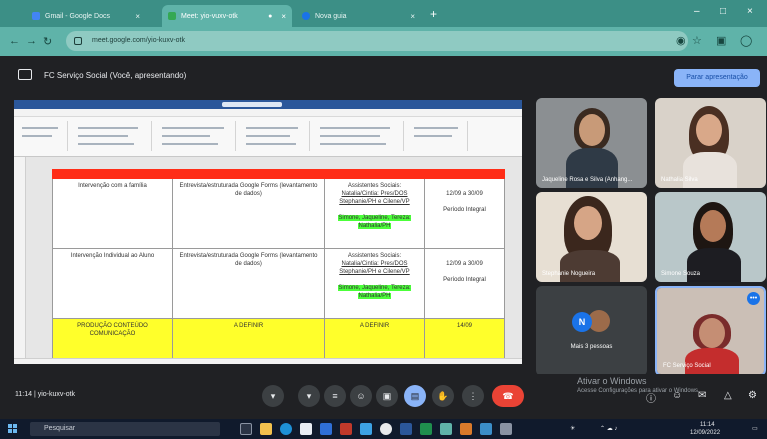  Describe the element at coordinates (387, 396) in the screenshot. I see `screen-share-icon: ▣` at that location.